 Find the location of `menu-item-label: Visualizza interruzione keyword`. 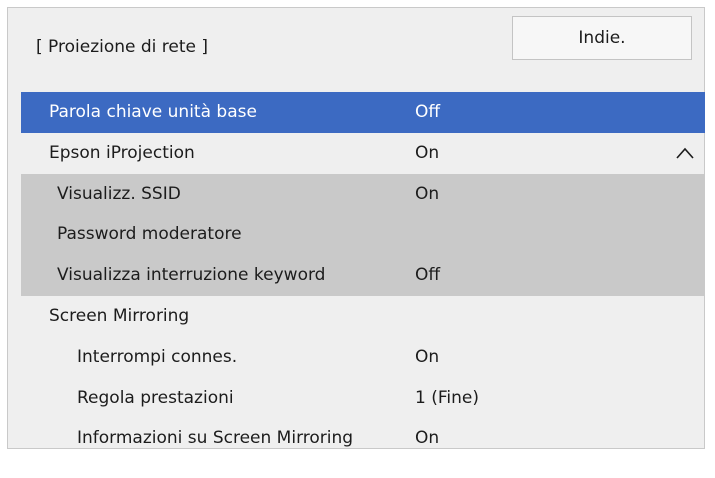

menu-item-label: Visualizza interruzione keyword is located at coordinates (191, 275).